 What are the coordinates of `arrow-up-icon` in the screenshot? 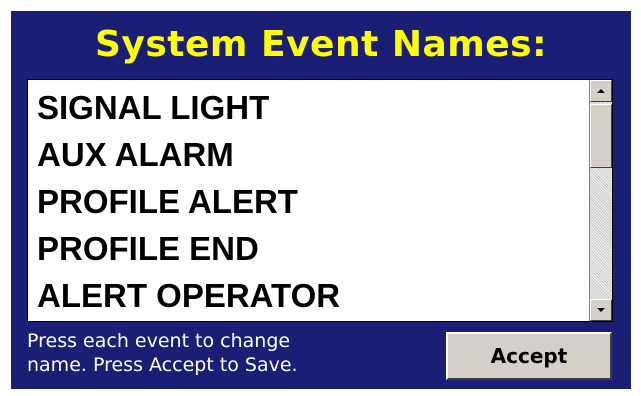 It's located at (601, 91).